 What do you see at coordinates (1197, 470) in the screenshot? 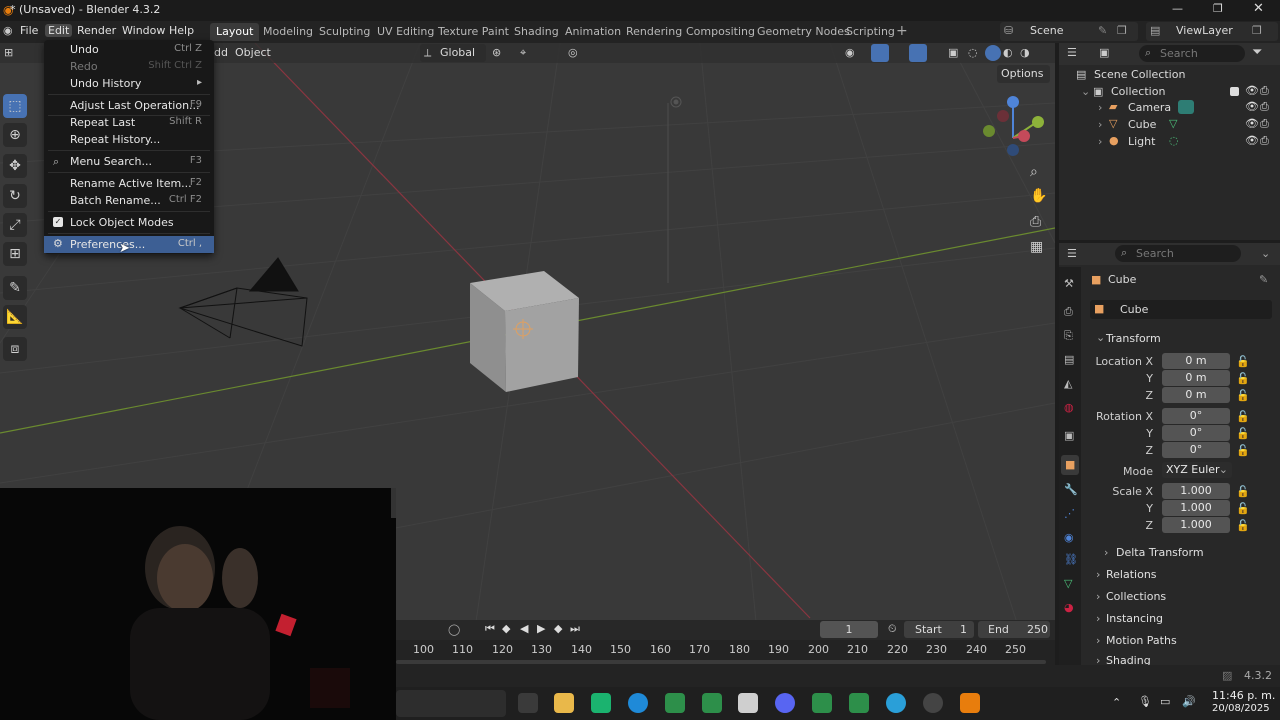
I see `rotation-mode-dropdown: XYZ Euler ⌄` at bounding box center [1197, 470].